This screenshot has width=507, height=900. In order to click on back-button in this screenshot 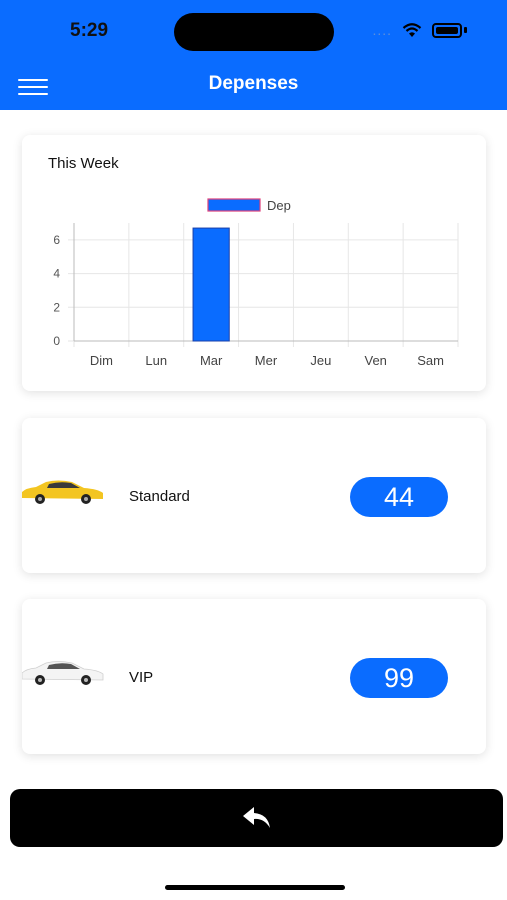, I will do `click(256, 818)`.